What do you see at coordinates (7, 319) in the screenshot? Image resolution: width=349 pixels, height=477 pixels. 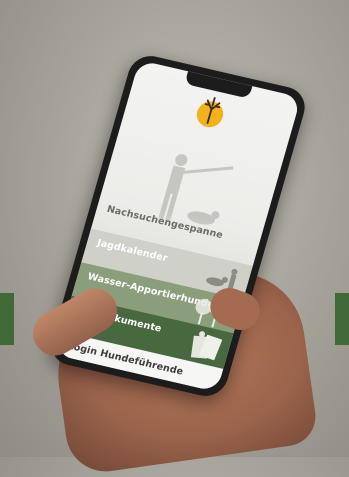 I see `left-green-accent` at bounding box center [7, 319].